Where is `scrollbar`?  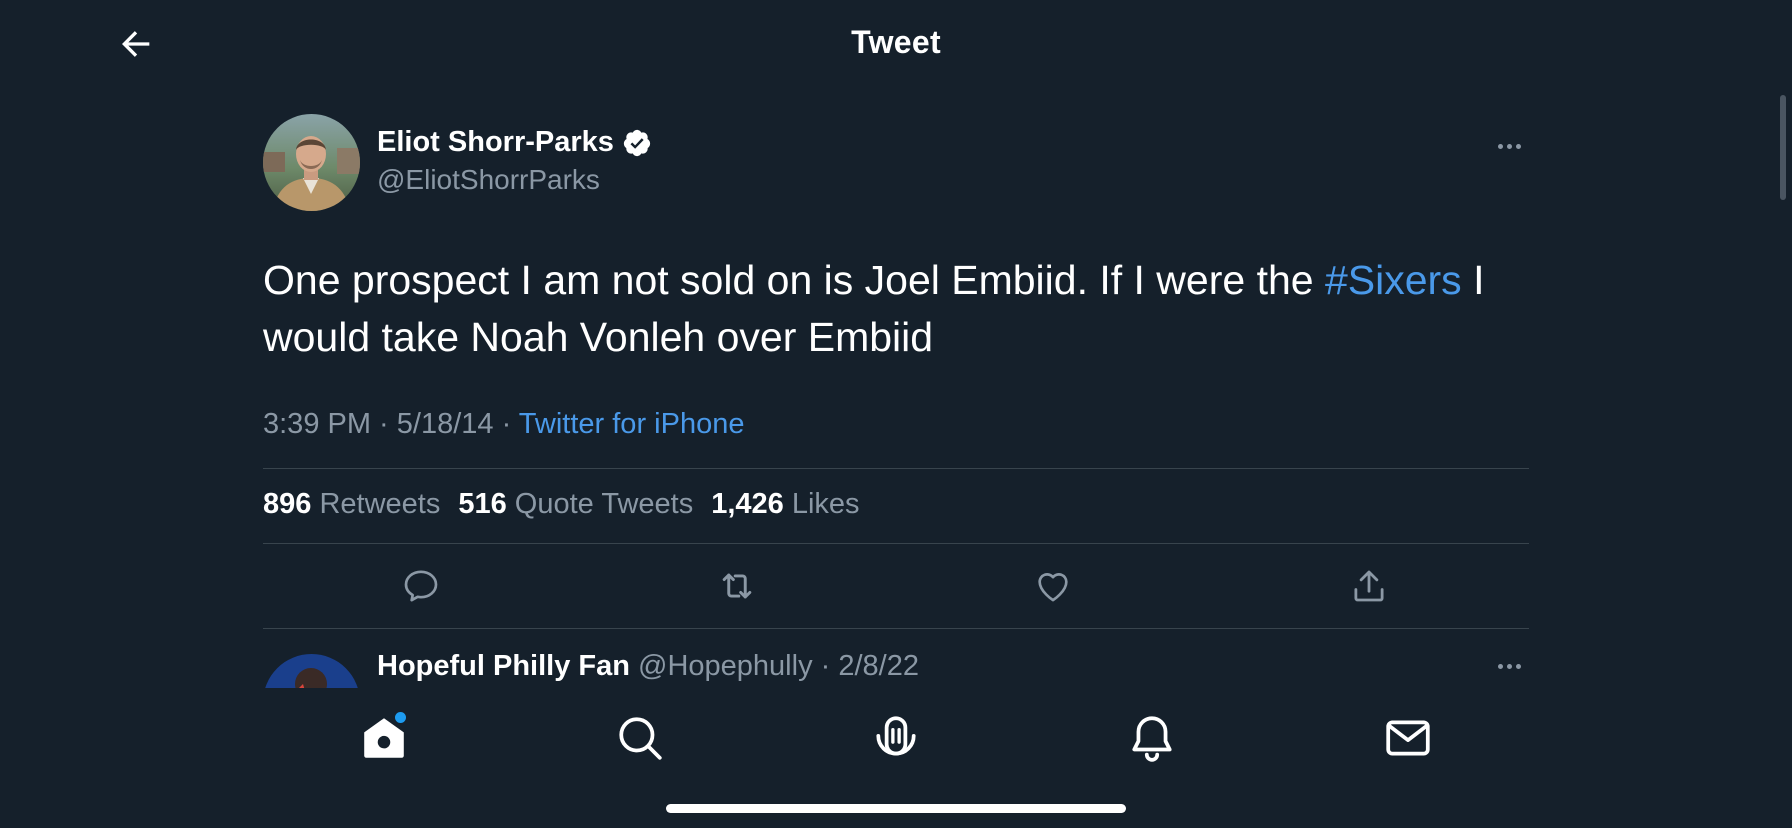
scrollbar is located at coordinates (1783, 147).